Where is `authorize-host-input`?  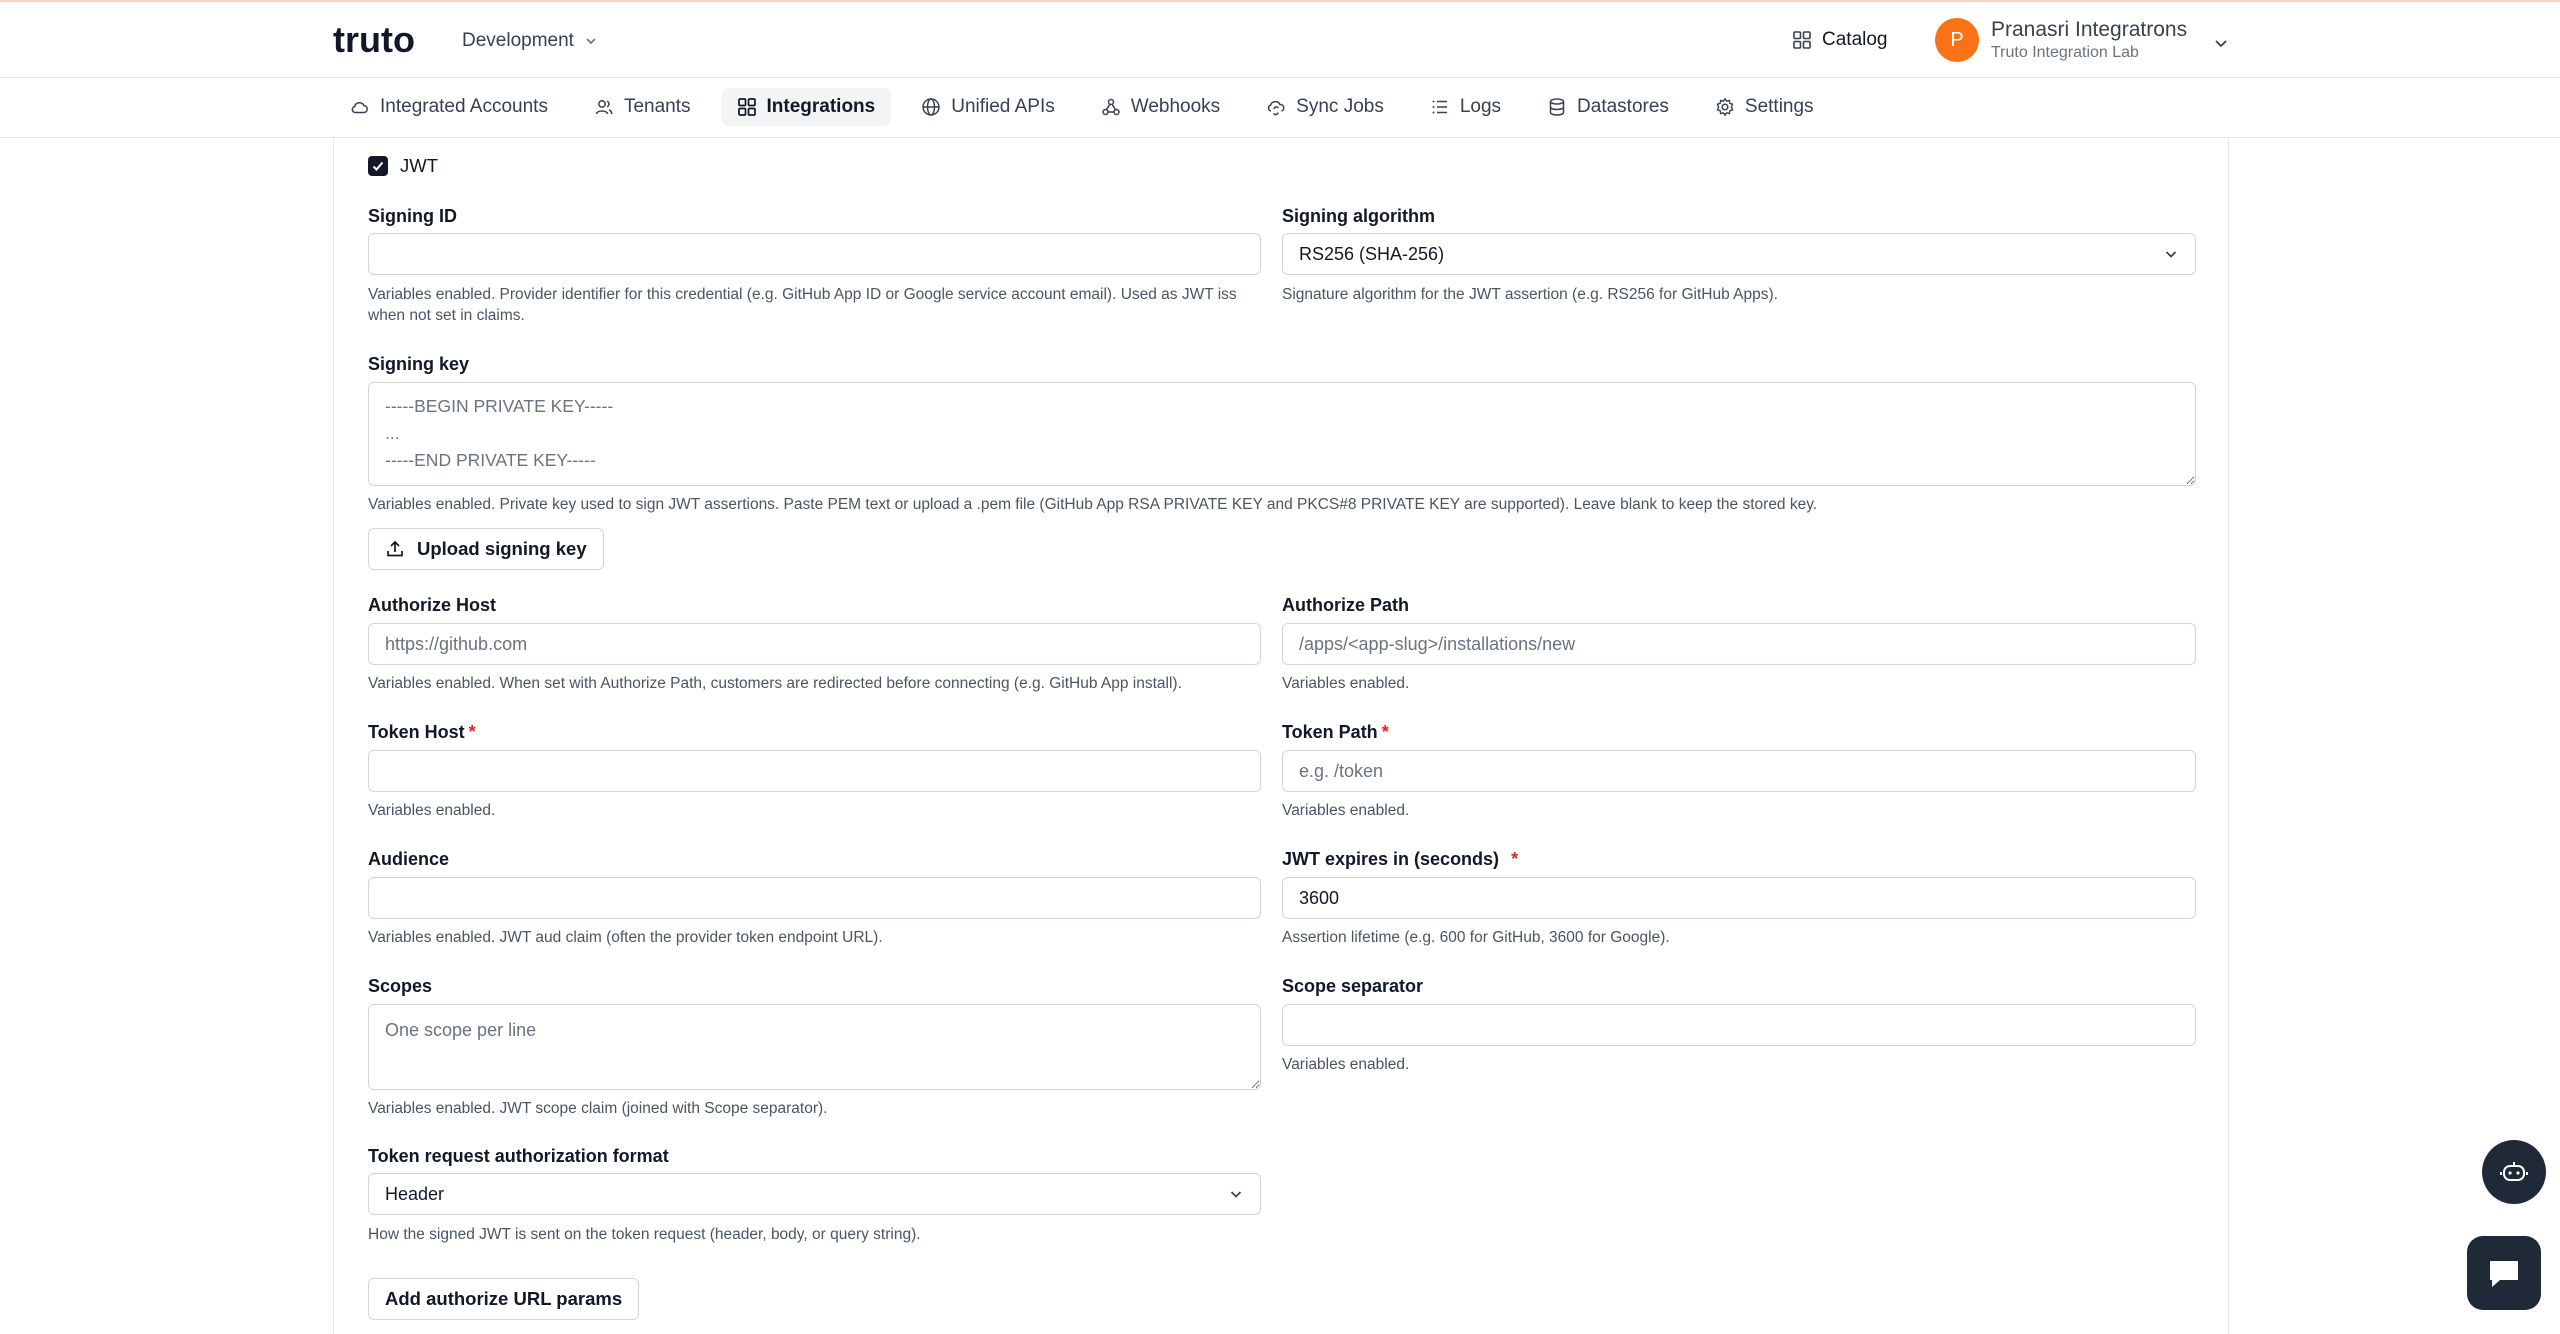
authorize-host-input is located at coordinates (814, 644).